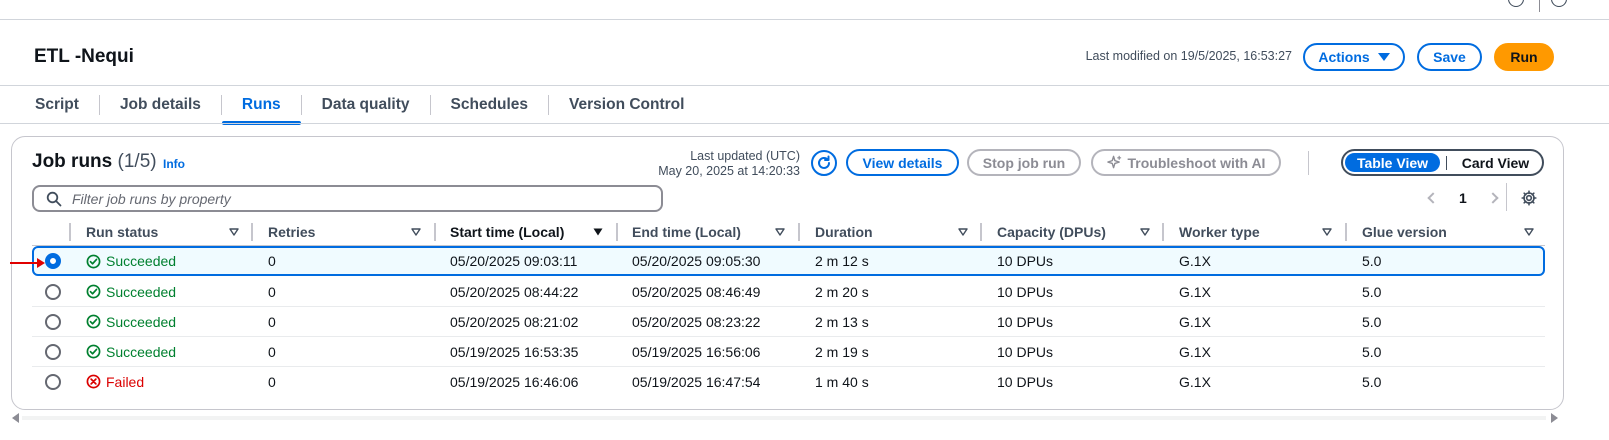 Image resolution: width=1609 pixels, height=440 pixels. What do you see at coordinates (1433, 198) in the screenshot?
I see `chevron-left-icon` at bounding box center [1433, 198].